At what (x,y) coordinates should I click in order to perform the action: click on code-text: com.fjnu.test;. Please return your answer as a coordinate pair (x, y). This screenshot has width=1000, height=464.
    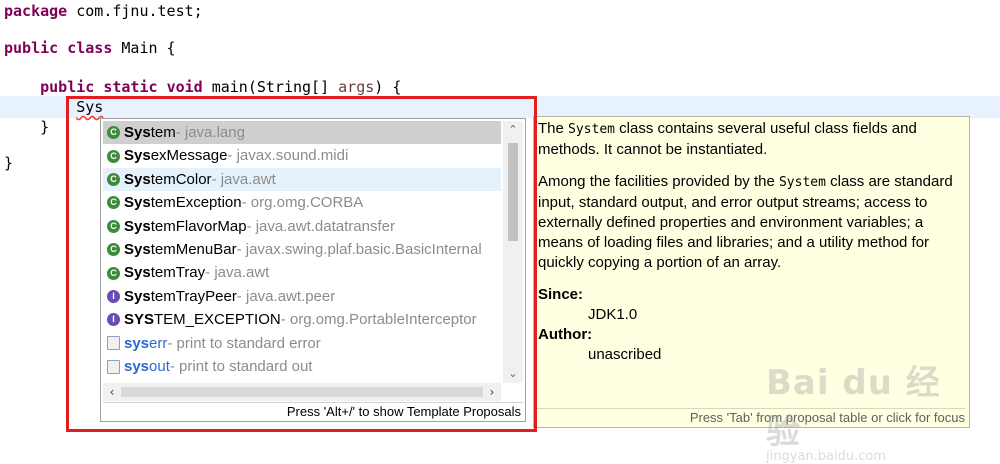
    Looking at the image, I should click on (135, 11).